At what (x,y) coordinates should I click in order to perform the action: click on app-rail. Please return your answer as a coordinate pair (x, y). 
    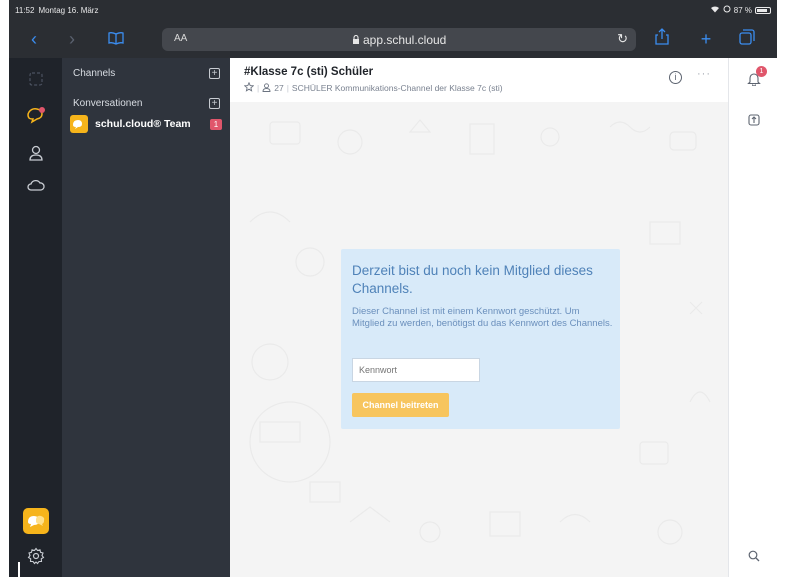
    Looking at the image, I should click on (35, 317).